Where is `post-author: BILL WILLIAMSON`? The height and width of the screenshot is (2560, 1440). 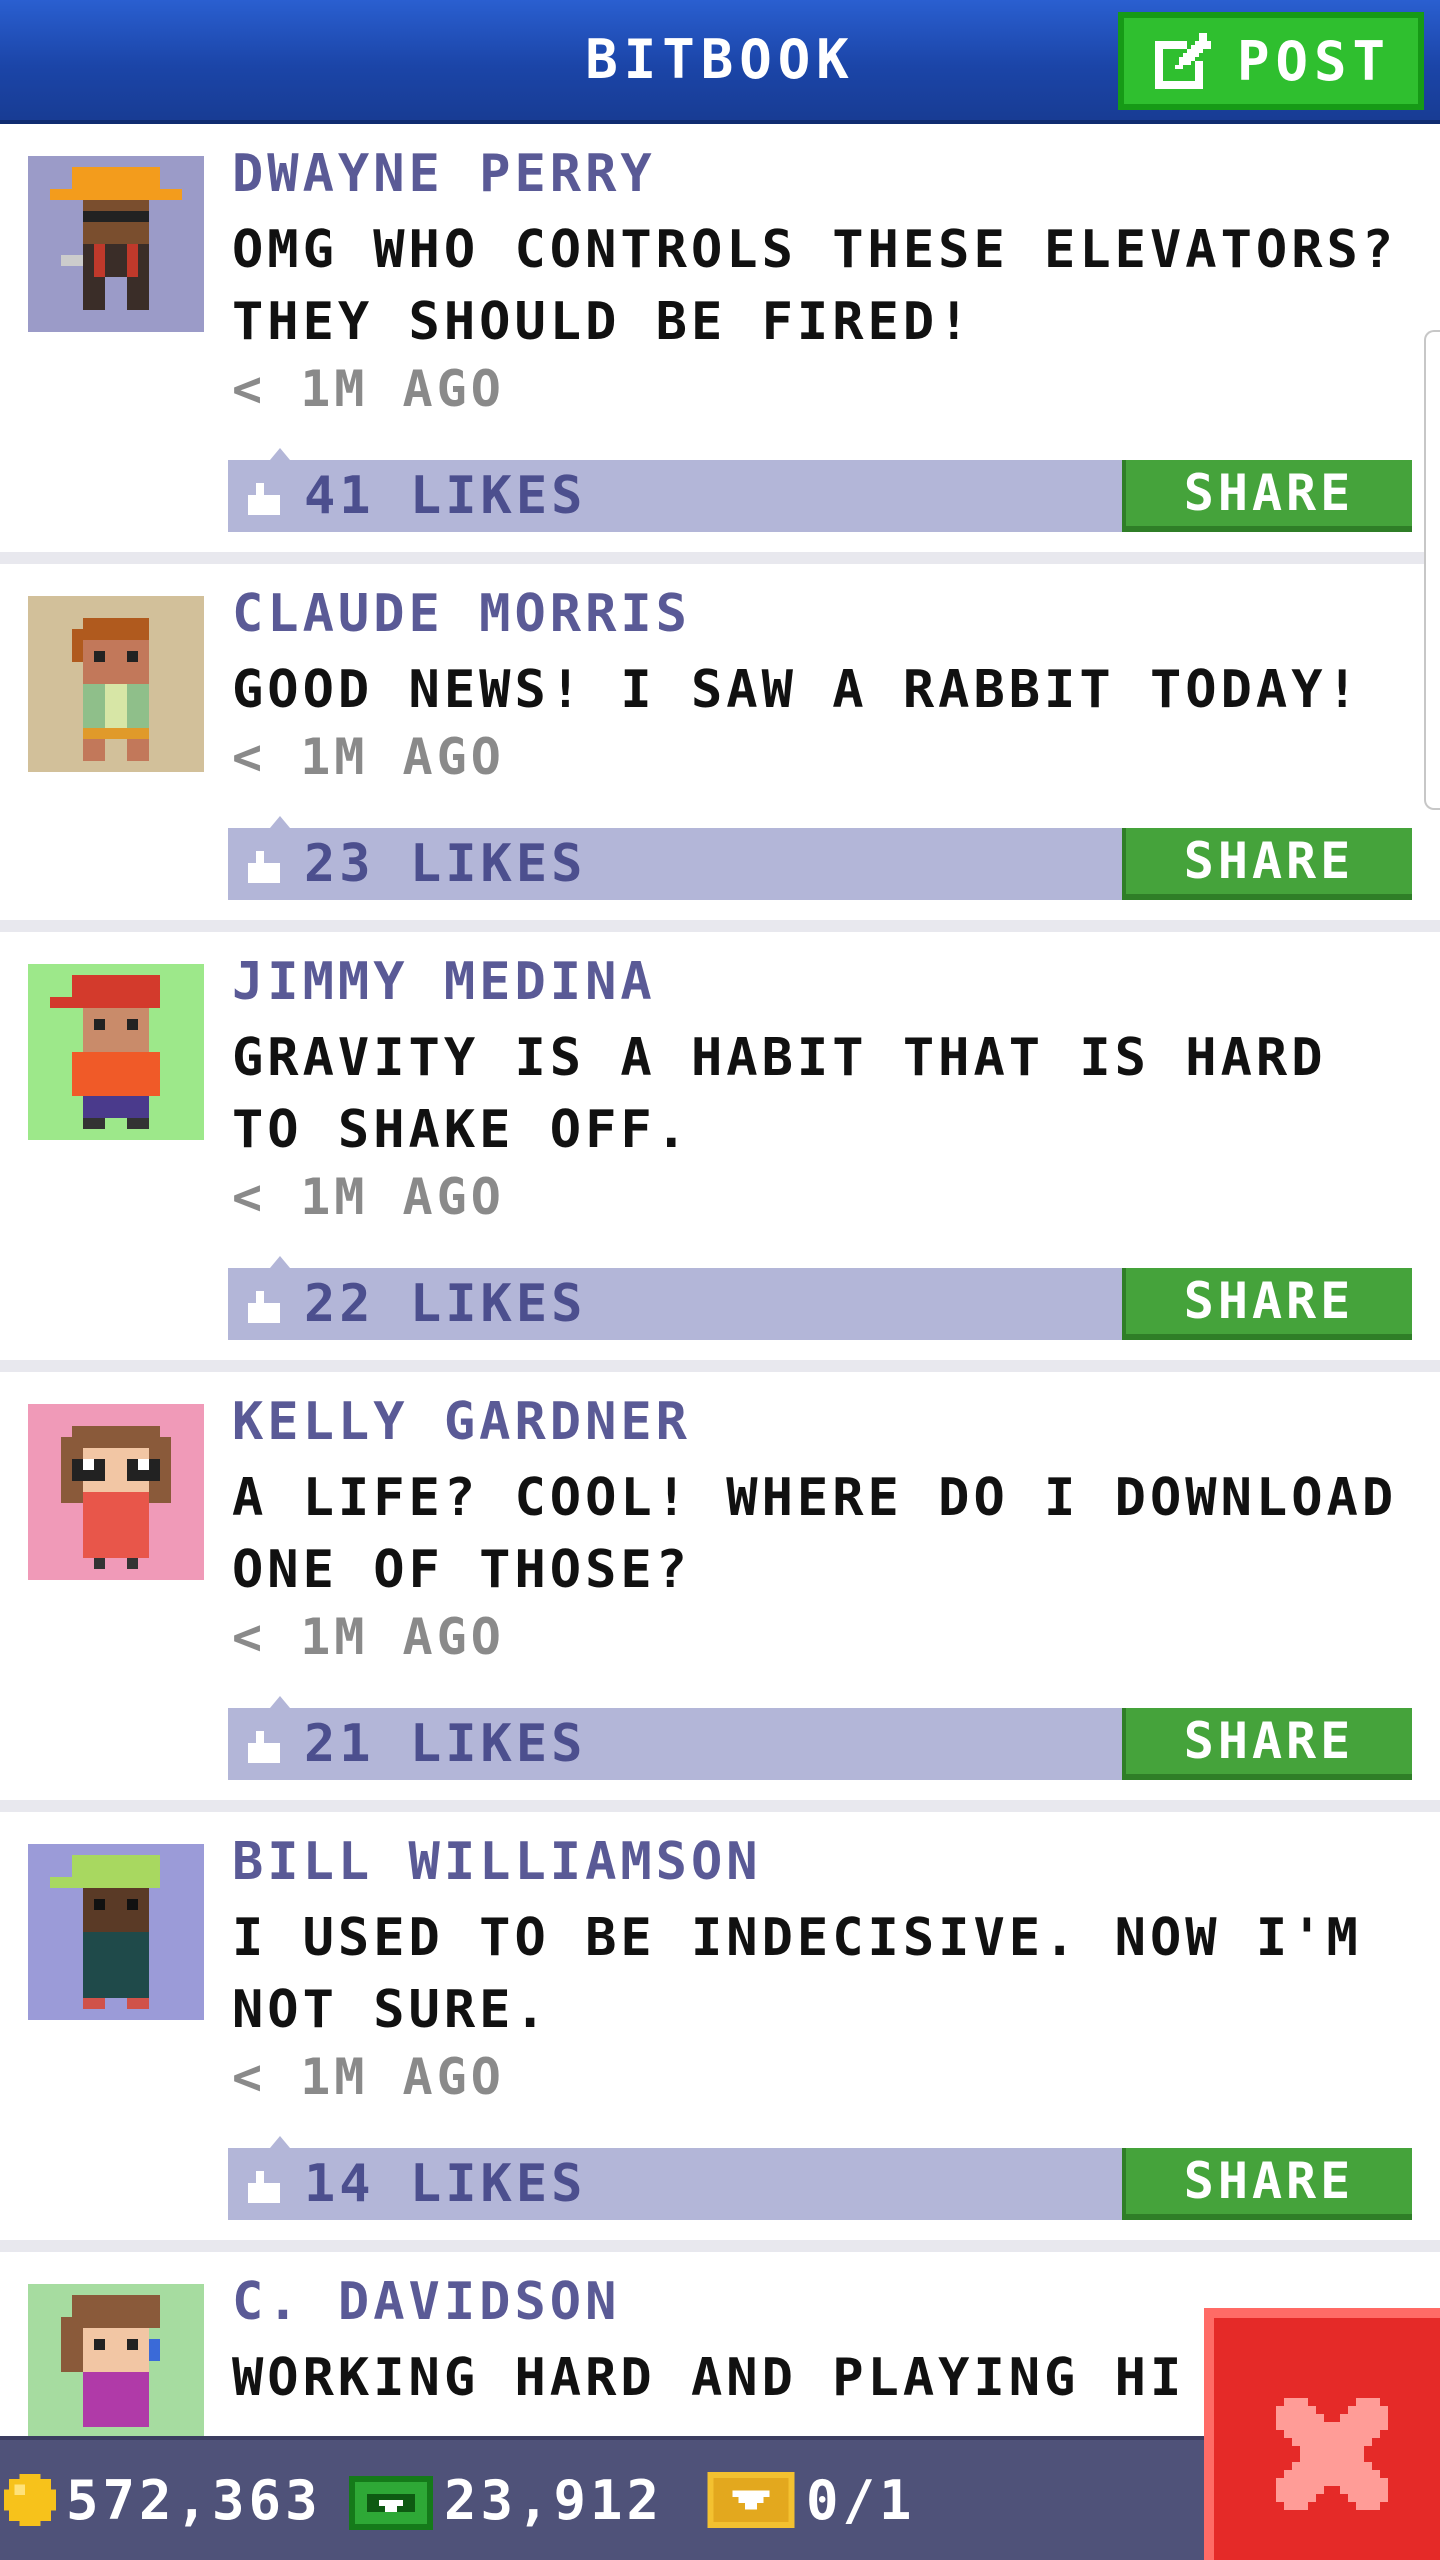
post-author: BILL WILLIAMSON is located at coordinates (497, 1862).